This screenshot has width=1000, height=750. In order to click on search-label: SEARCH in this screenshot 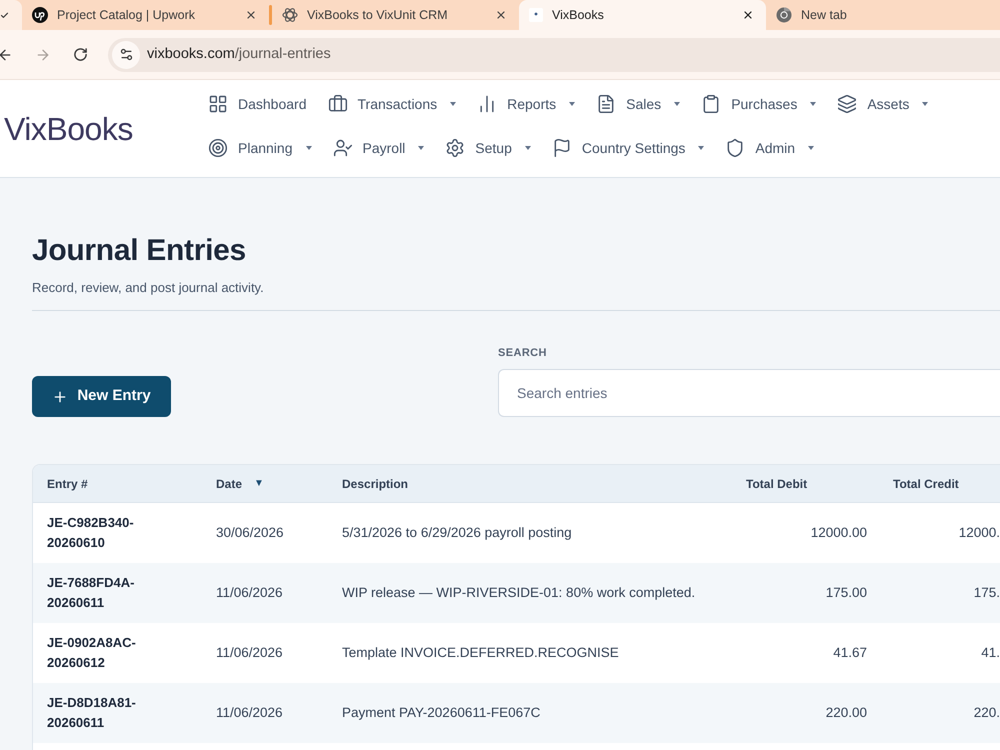, I will do `click(523, 353)`.